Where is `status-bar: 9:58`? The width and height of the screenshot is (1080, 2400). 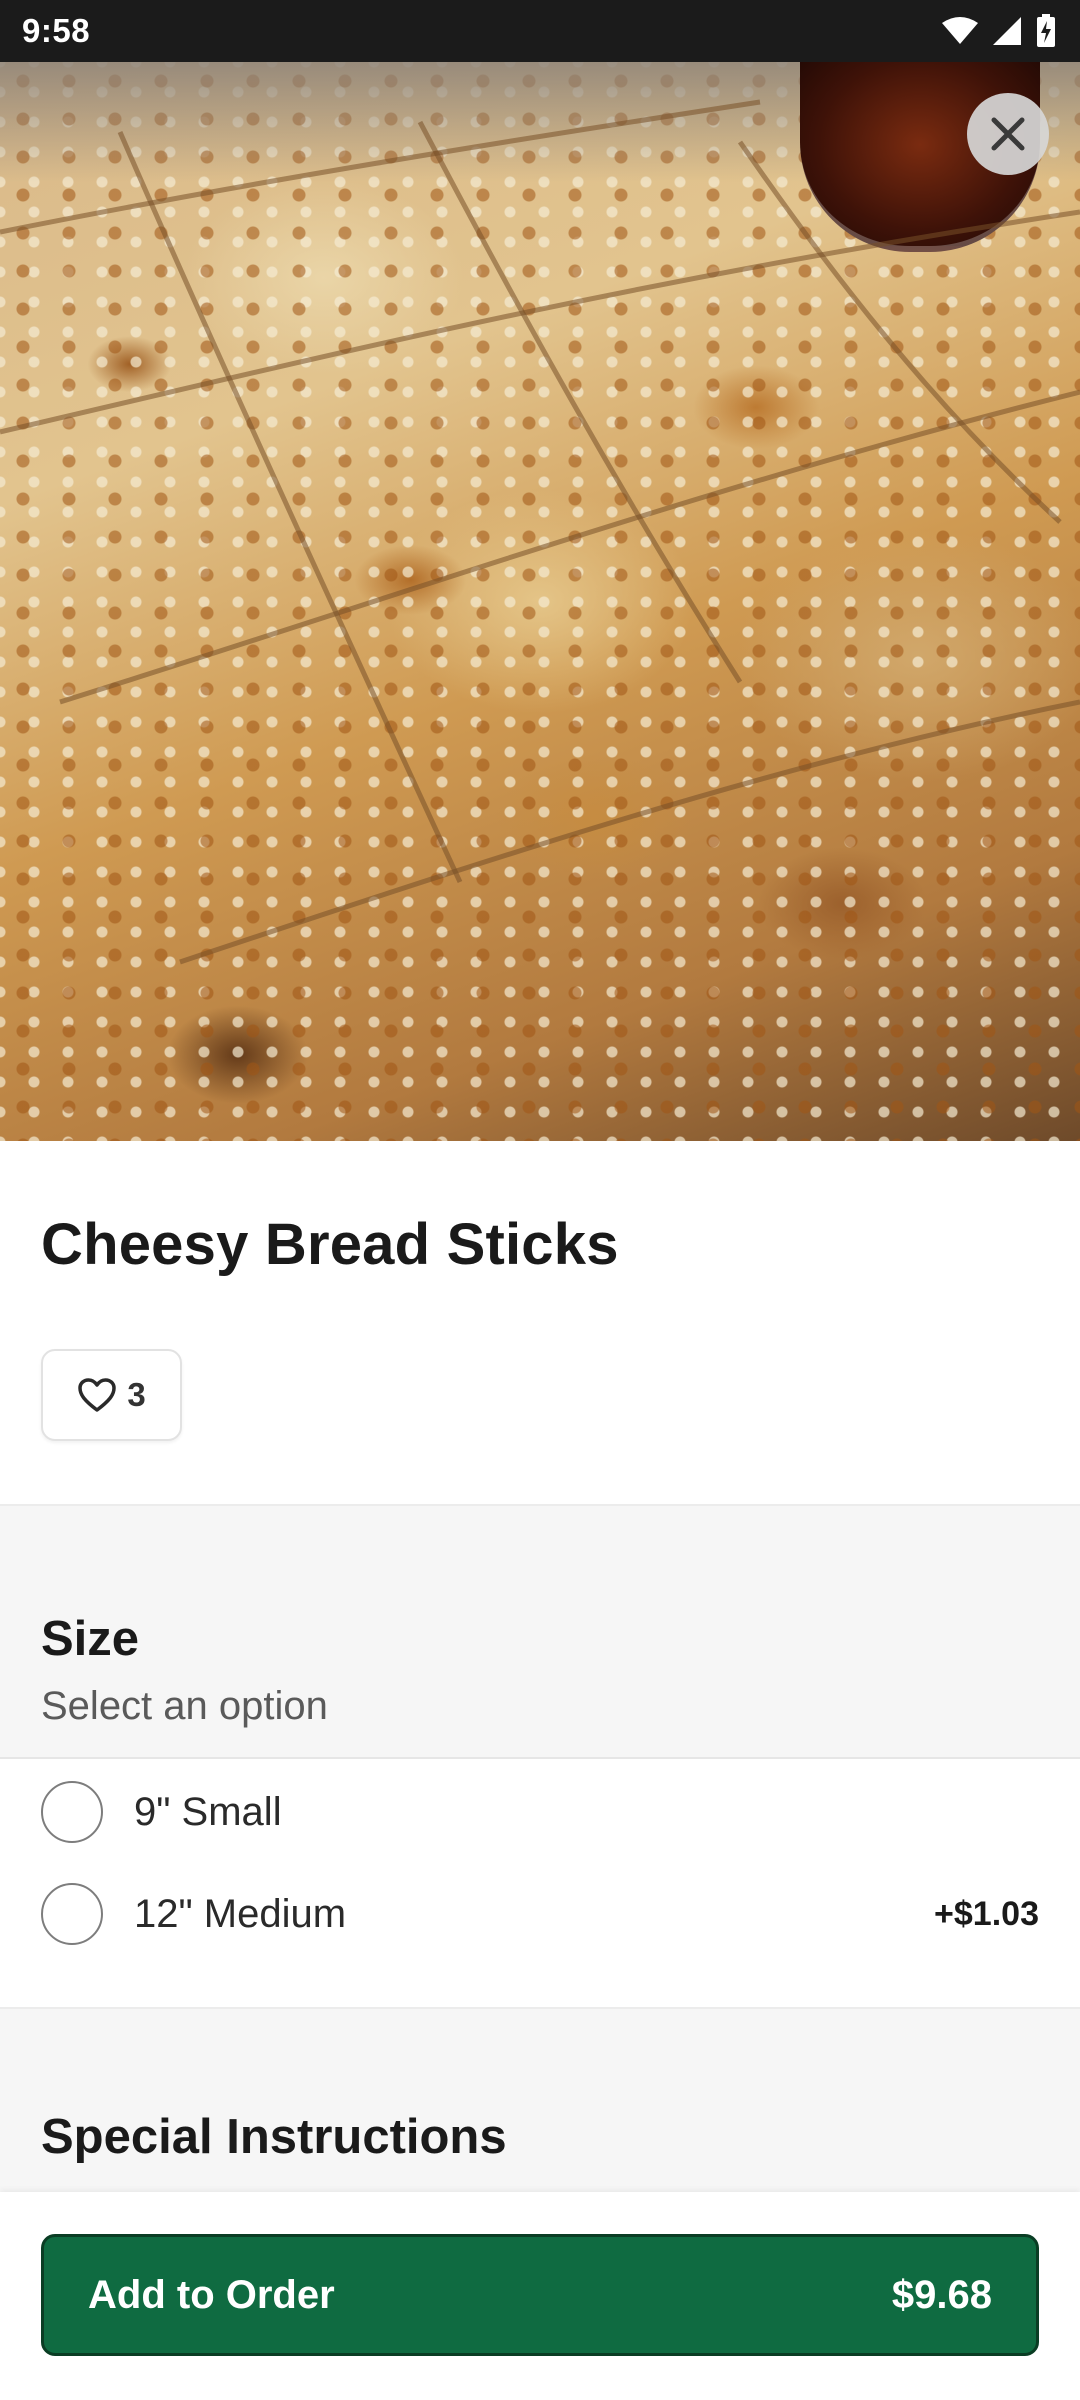
status-bar: 9:58 is located at coordinates (540, 31).